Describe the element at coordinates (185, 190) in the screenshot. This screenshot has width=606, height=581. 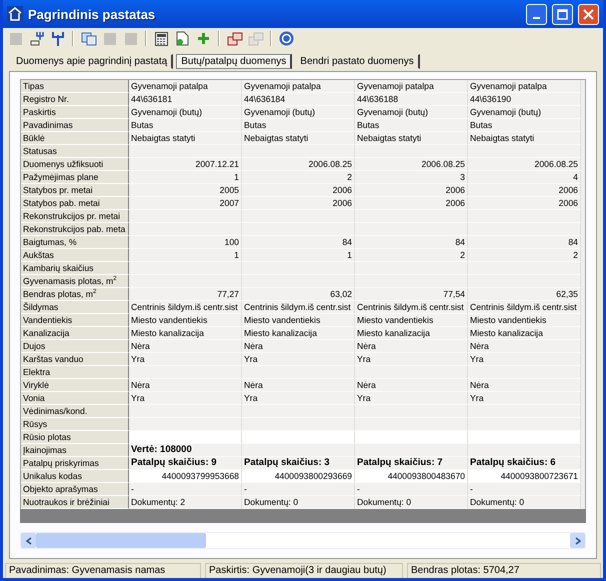
I see `table-cell: 2005` at that location.